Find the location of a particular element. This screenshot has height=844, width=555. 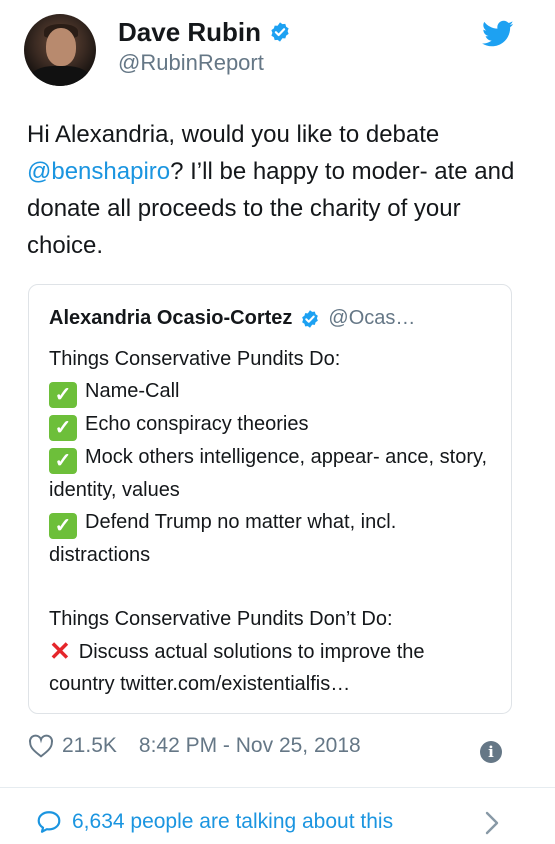

tweet-meta: 21.5K 8:42 PM - Nov 25, 2018 is located at coordinates (194, 746).